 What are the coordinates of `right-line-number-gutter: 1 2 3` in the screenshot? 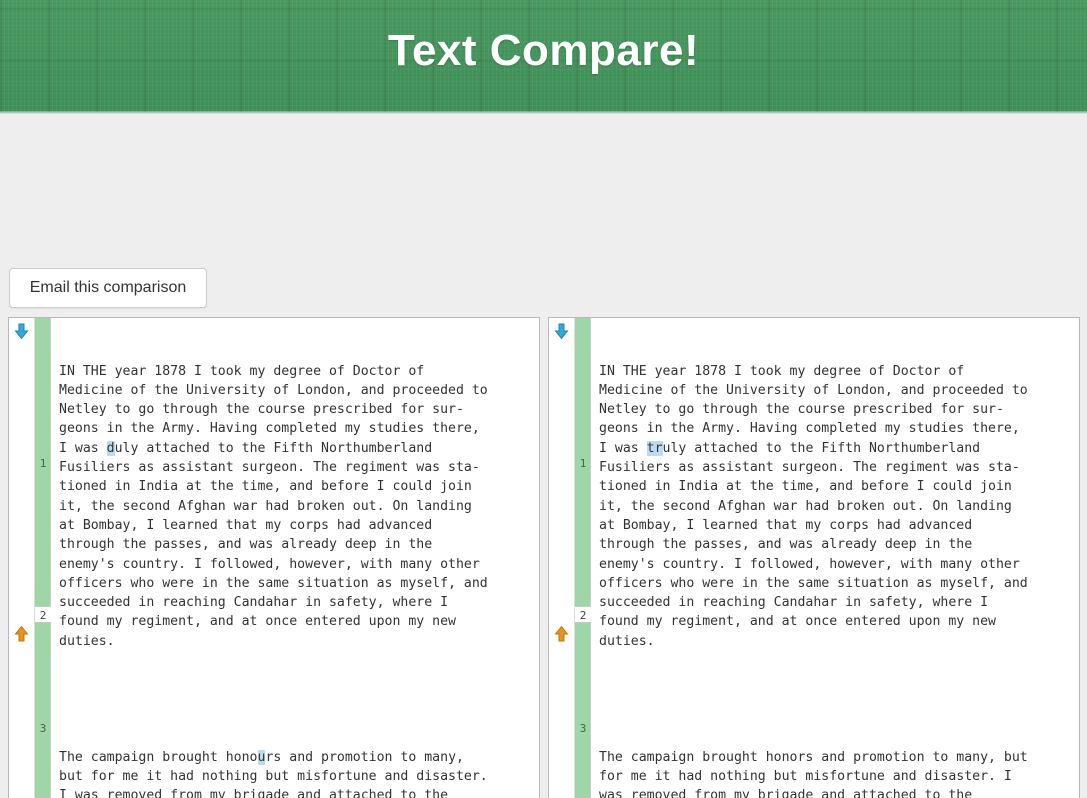 It's located at (583, 558).